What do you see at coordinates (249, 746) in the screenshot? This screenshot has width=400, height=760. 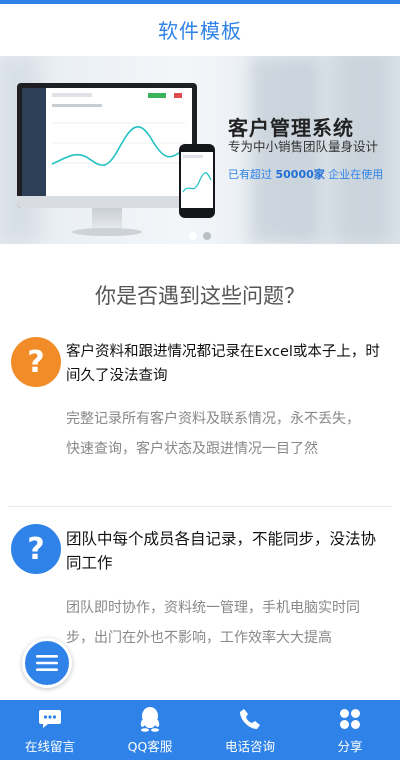 I see `nav-label: 电话咨询` at bounding box center [249, 746].